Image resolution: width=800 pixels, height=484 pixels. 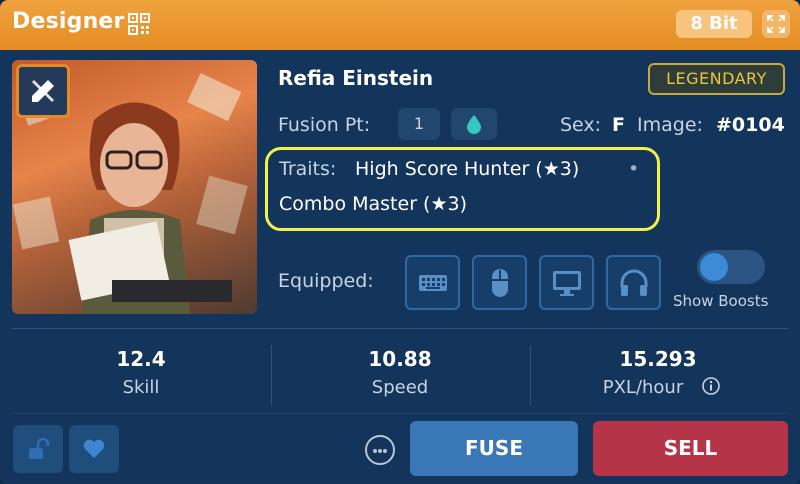 What do you see at coordinates (141, 359) in the screenshot?
I see `stat-value-skill: 12.4` at bounding box center [141, 359].